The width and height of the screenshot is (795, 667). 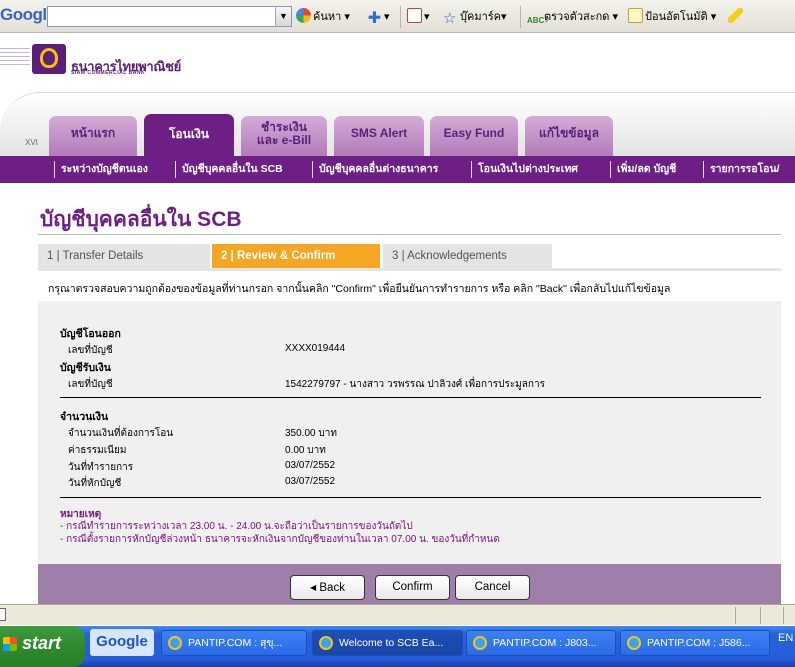 I want to click on to-account-heading: บัญชีรับเงิน, so click(x=85, y=368).